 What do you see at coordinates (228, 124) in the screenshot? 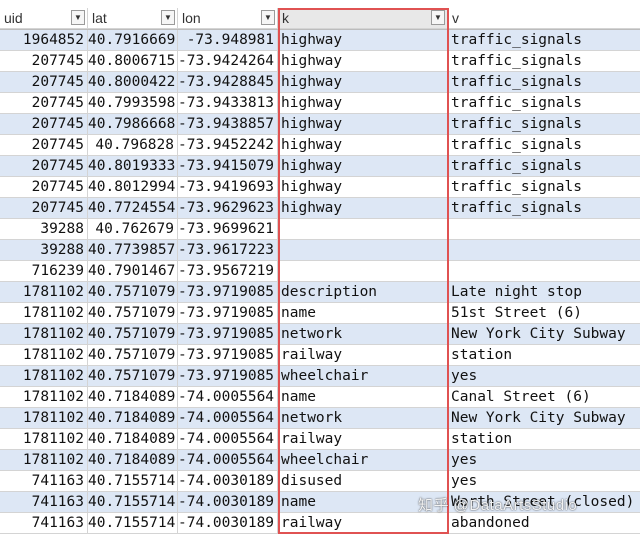
I see `cell-lon: -73.9438857` at bounding box center [228, 124].